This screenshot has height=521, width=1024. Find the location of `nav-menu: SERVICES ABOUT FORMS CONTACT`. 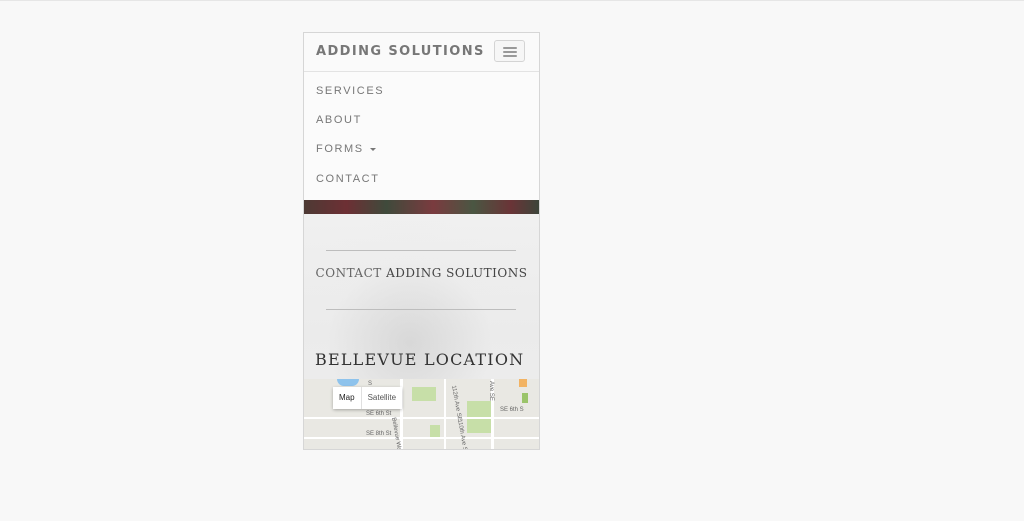

nav-menu: SERVICES ABOUT FORMS CONTACT is located at coordinates (421, 136).